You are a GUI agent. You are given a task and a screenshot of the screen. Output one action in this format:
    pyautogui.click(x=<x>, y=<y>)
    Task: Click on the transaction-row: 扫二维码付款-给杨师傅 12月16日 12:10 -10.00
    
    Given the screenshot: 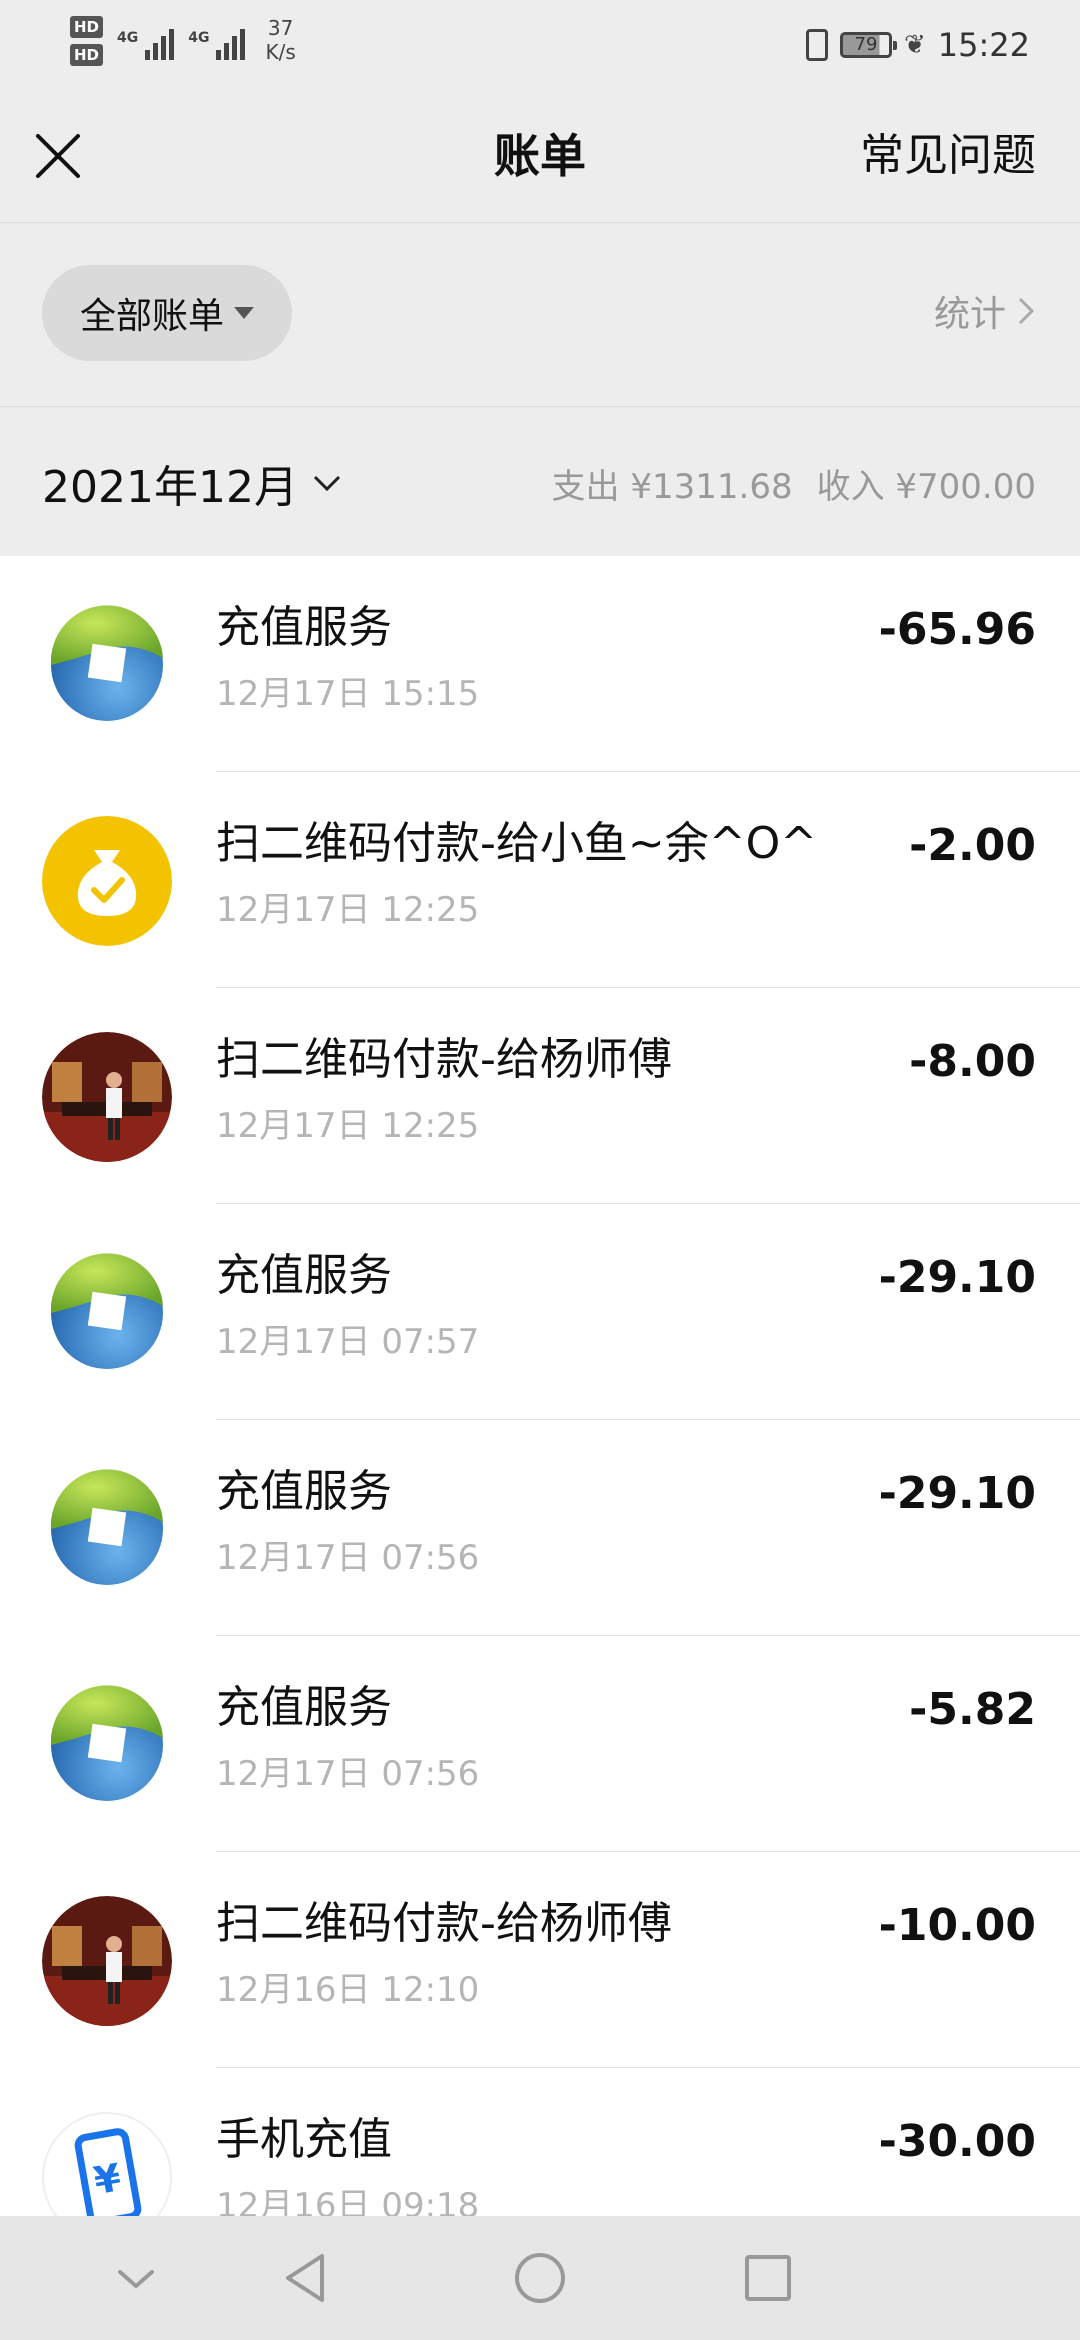 What is the action you would take?
    pyautogui.click(x=540, y=1960)
    